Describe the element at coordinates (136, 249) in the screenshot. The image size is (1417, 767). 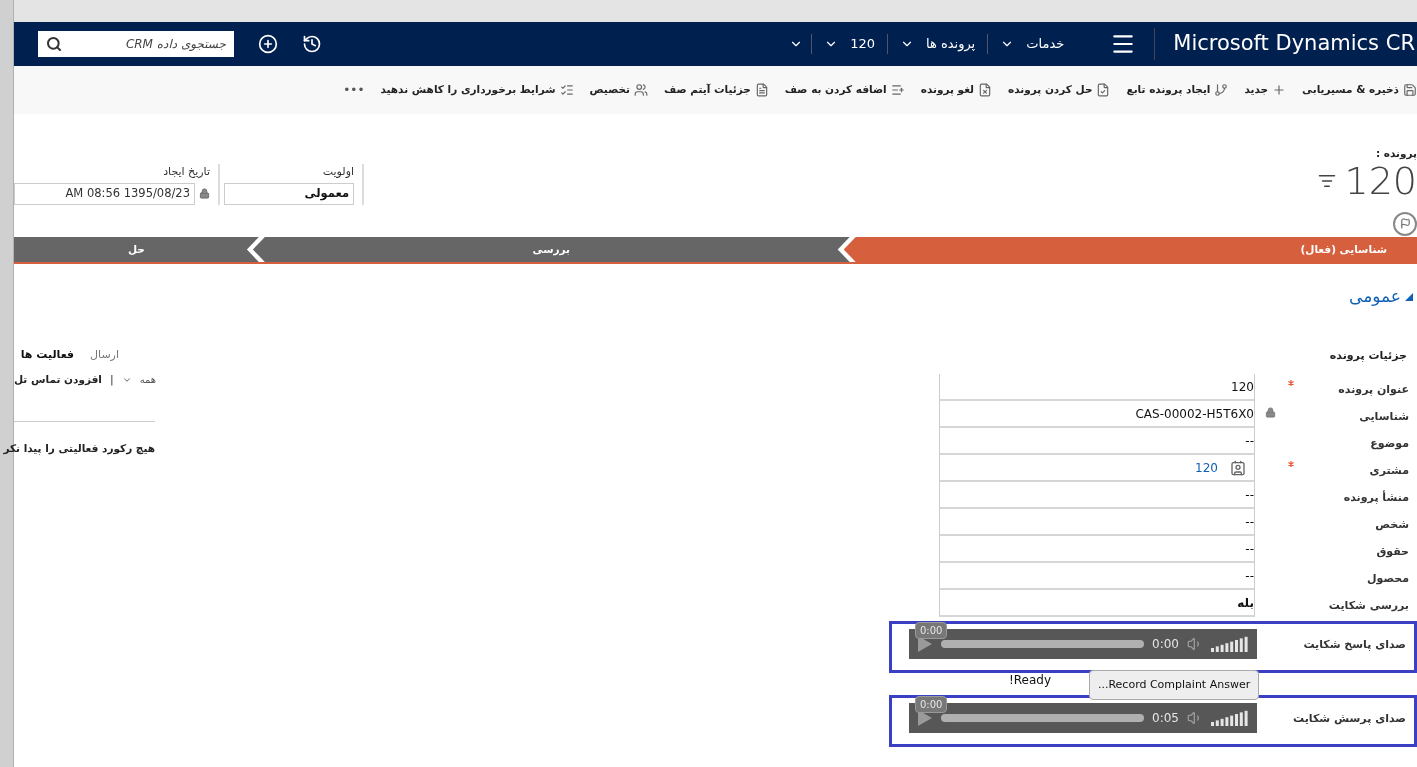
I see `process-stage: حل` at that location.